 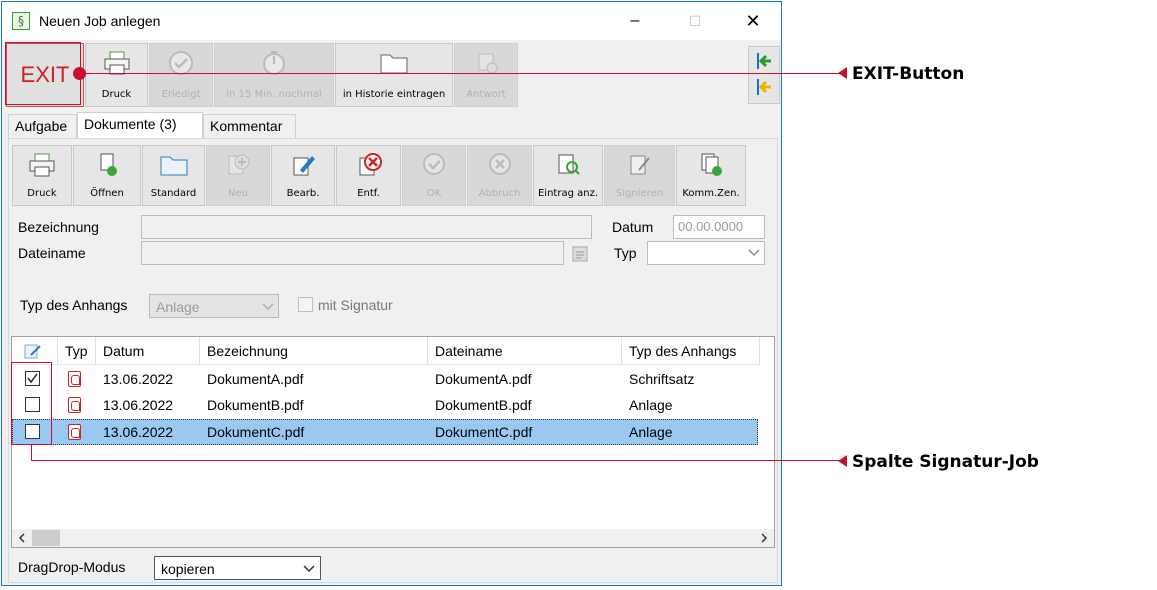 I want to click on bezeichnung-label: Bezeichnung, so click(x=58, y=227).